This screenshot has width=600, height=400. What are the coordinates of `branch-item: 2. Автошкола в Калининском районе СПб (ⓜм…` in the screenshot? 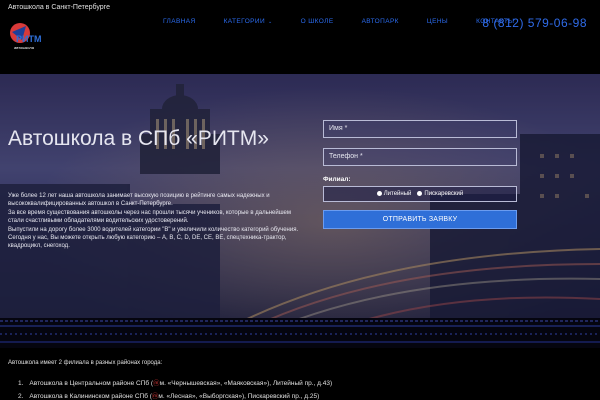 It's located at (169, 396).